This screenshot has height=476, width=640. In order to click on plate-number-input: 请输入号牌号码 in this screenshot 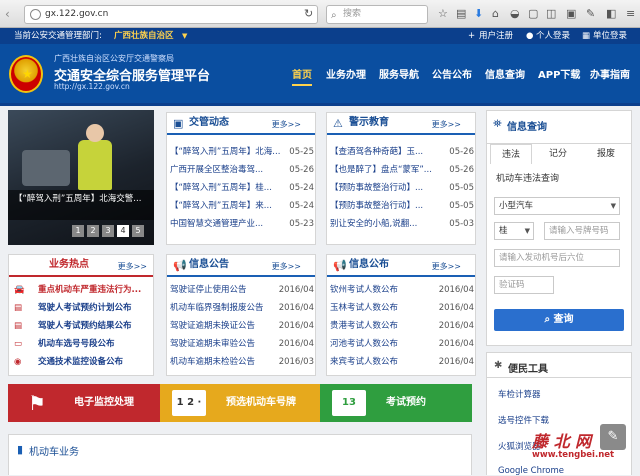, I will do `click(582, 231)`.